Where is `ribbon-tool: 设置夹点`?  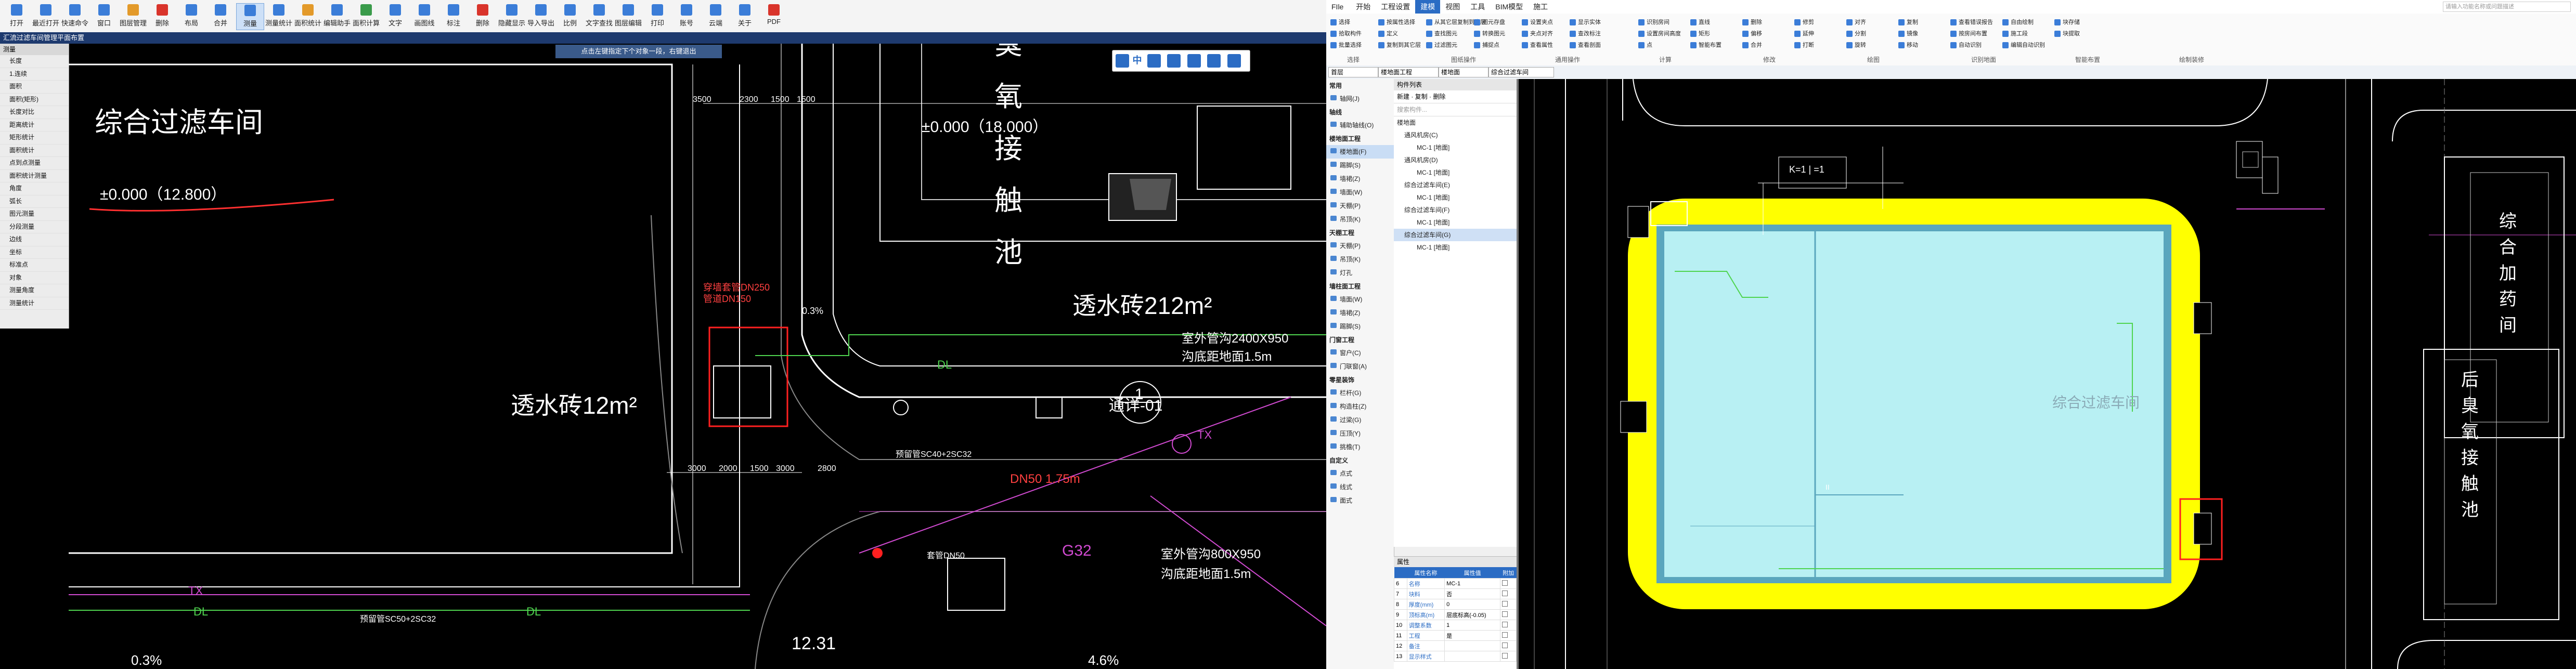
ribbon-tool: 设置夹点 is located at coordinates (1538, 22).